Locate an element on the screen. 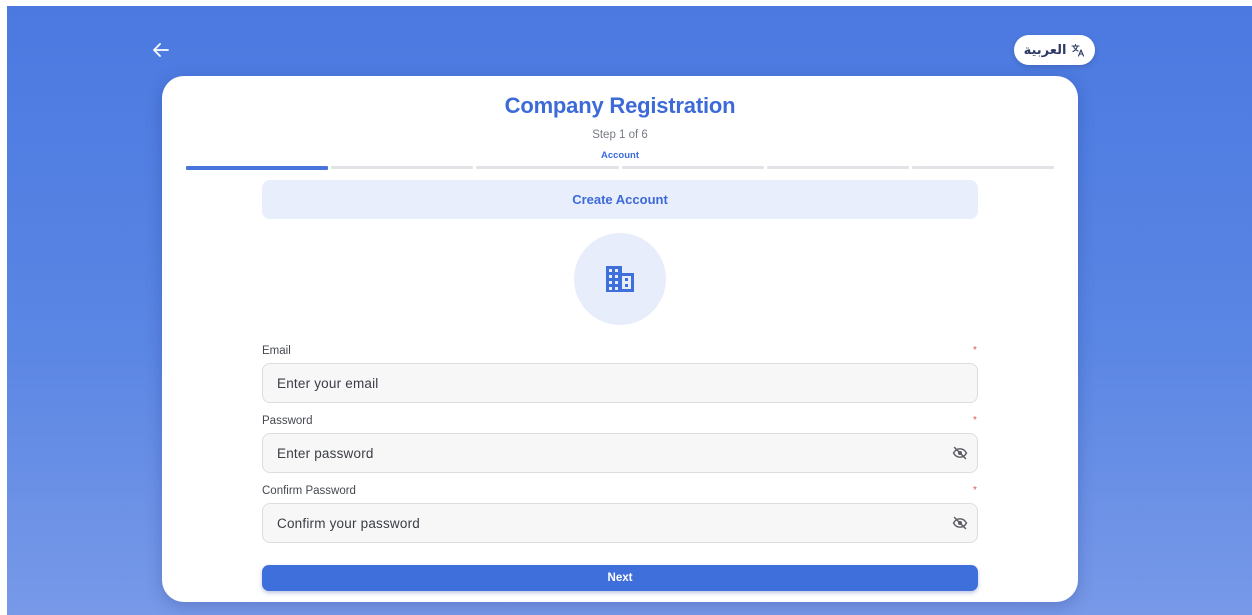 The image size is (1252, 615). step-progress-bar is located at coordinates (620, 168).